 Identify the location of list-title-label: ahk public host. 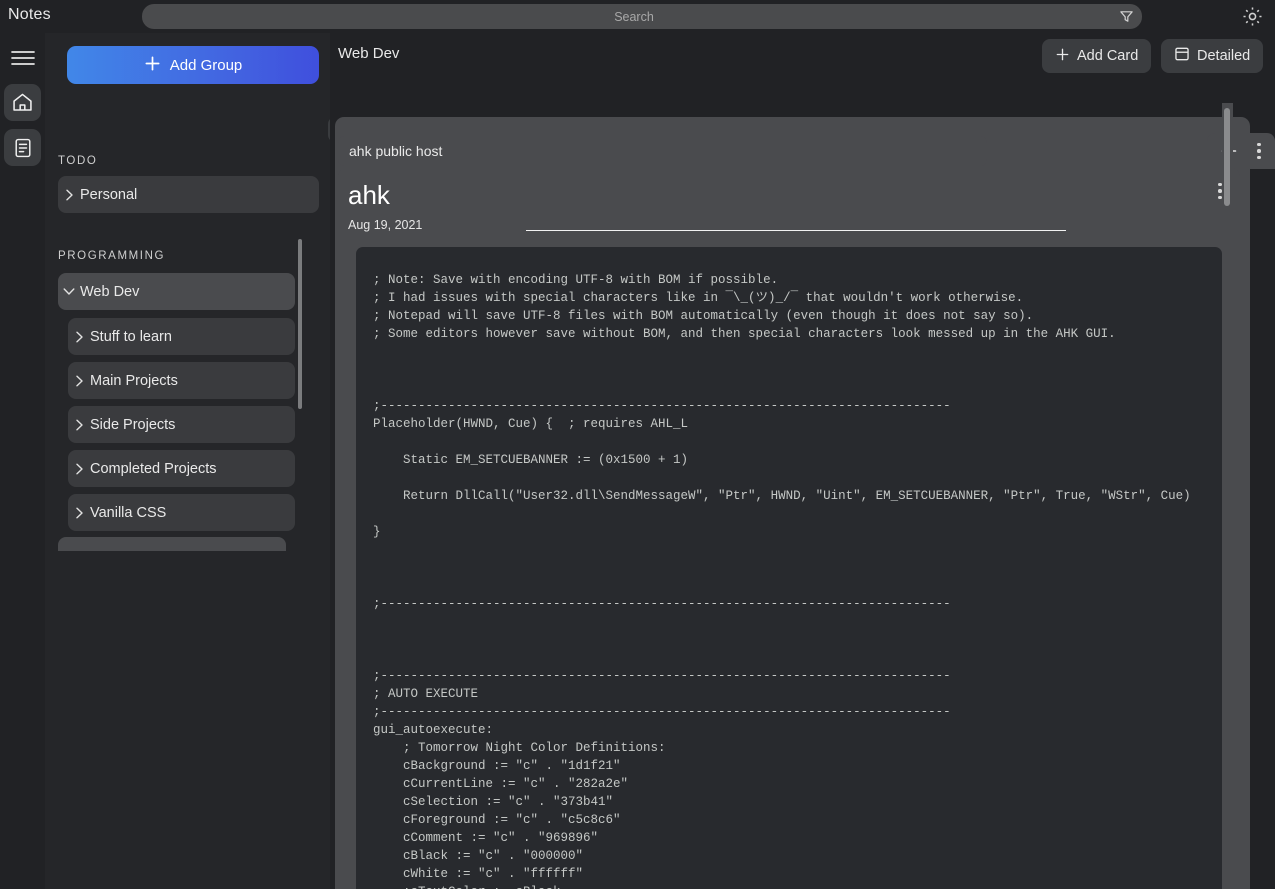
(396, 151).